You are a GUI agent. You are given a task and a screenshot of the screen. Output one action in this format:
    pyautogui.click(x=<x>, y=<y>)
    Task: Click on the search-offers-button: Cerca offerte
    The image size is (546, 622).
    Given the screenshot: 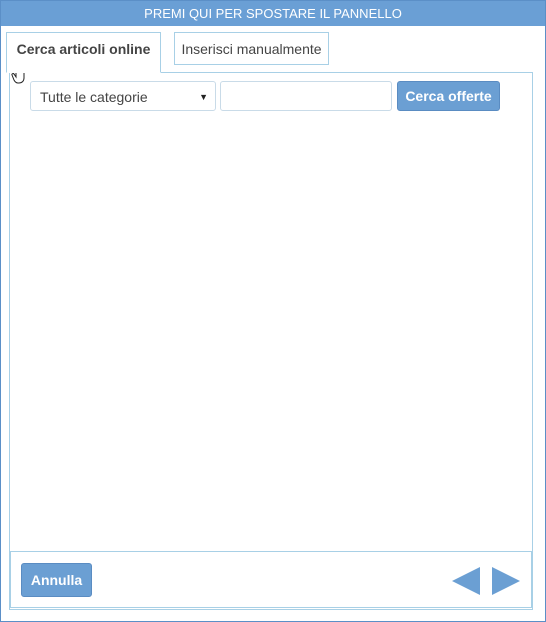 What is the action you would take?
    pyautogui.click(x=448, y=96)
    